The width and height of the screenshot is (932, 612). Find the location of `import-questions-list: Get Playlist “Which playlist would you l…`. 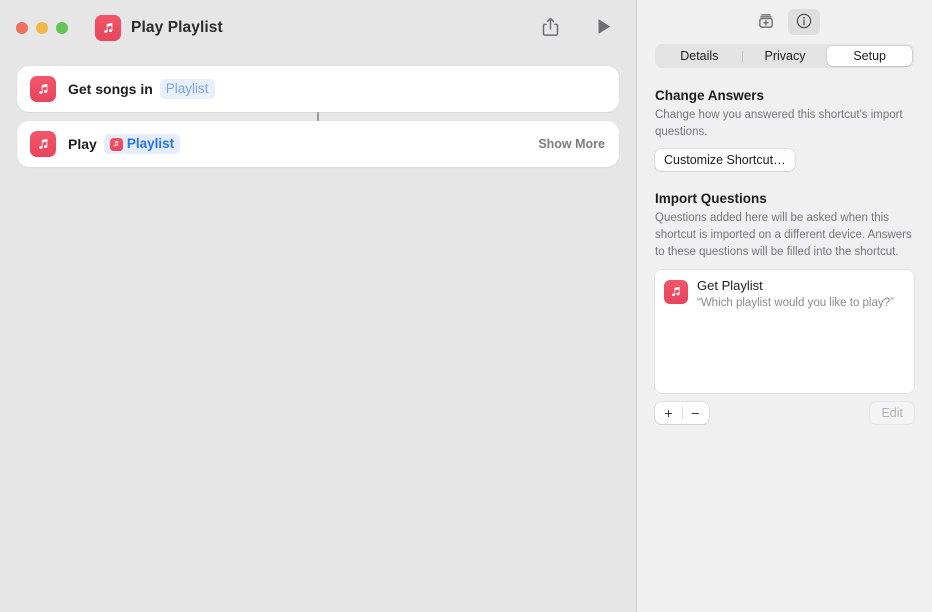

import-questions-list: Get Playlist “Which playlist would you l… is located at coordinates (784, 332).